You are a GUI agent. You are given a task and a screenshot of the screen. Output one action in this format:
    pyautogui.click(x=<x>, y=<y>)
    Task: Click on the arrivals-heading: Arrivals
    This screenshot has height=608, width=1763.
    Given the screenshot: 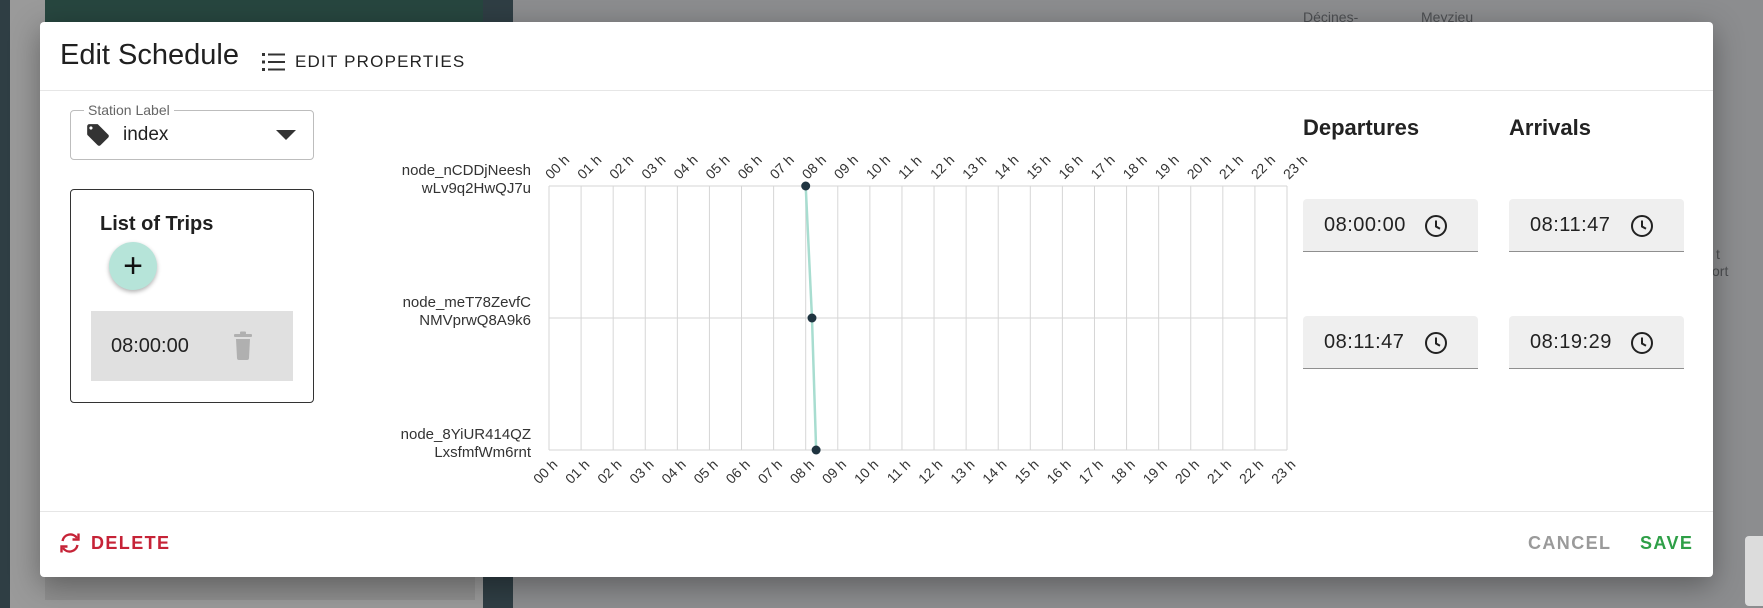 What is the action you would take?
    pyautogui.click(x=1550, y=127)
    